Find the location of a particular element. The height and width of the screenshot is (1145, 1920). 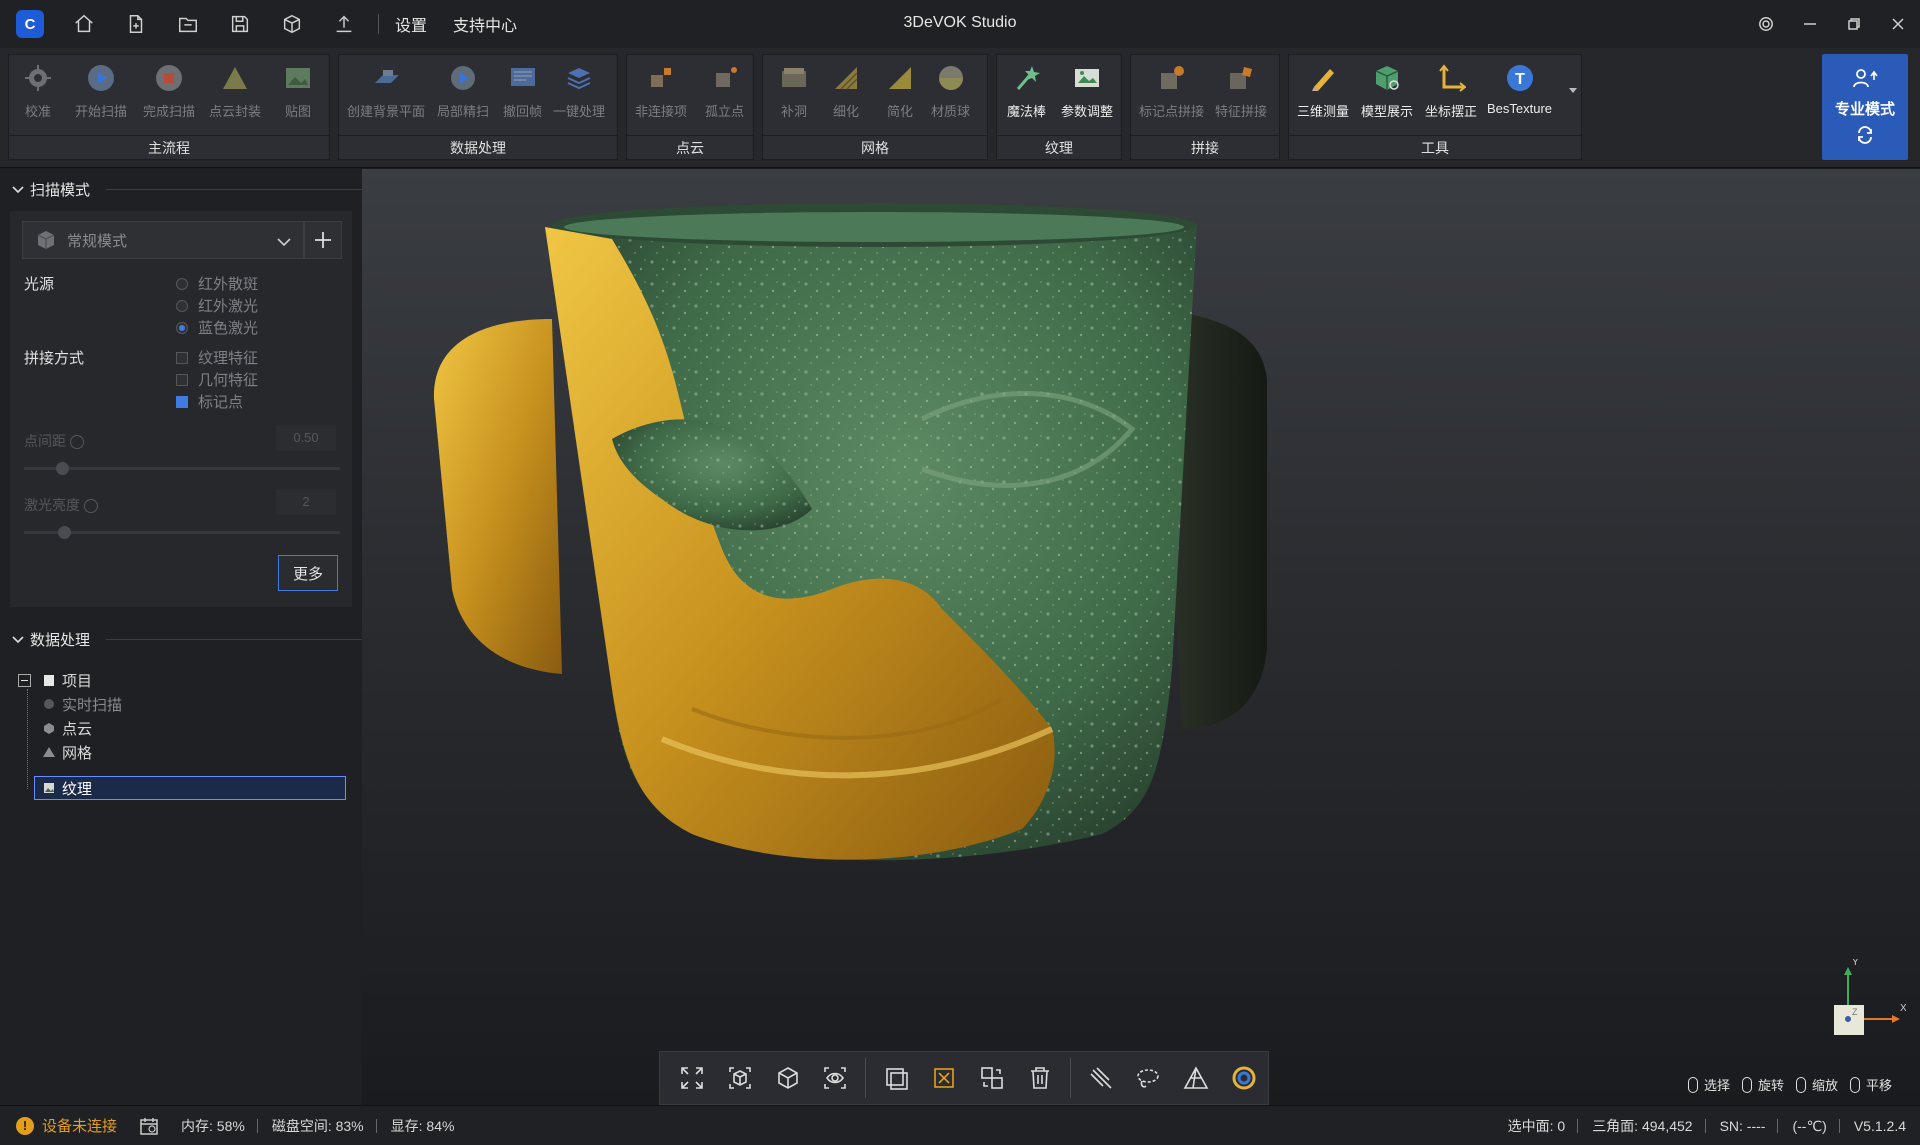

lasso-select-icon is located at coordinates (1148, 1078).